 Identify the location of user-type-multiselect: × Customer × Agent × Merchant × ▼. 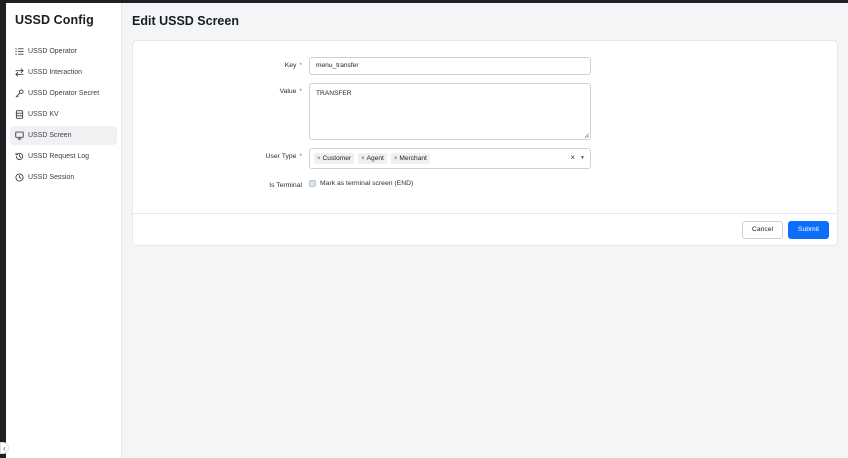
(450, 158).